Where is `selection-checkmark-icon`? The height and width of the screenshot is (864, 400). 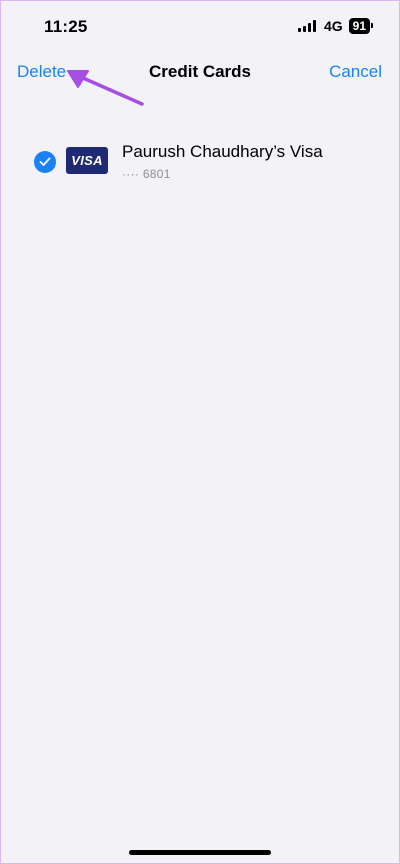 selection-checkmark-icon is located at coordinates (45, 162).